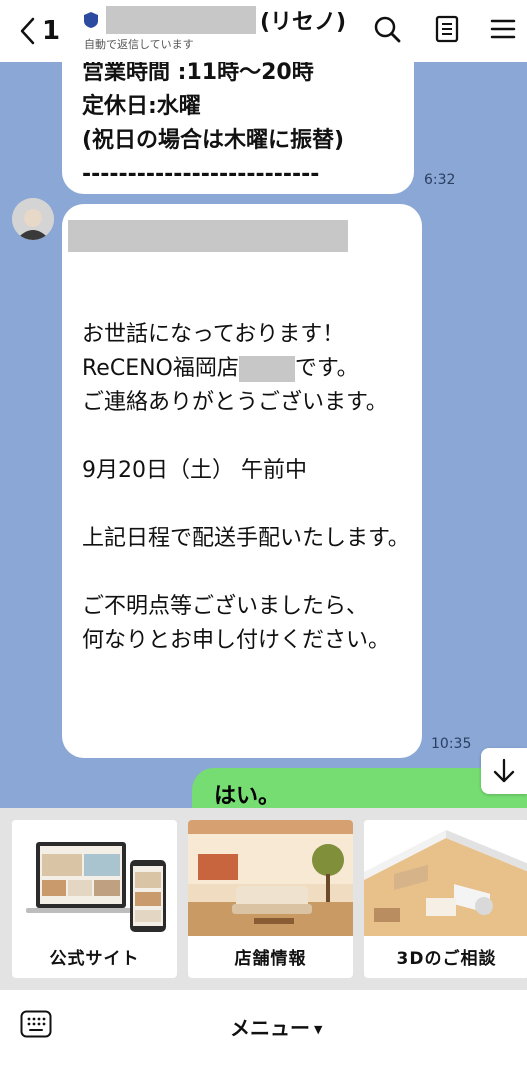 The height and width of the screenshot is (1080, 527). I want to click on message-bubble-outgoing: はい。, so click(359, 788).